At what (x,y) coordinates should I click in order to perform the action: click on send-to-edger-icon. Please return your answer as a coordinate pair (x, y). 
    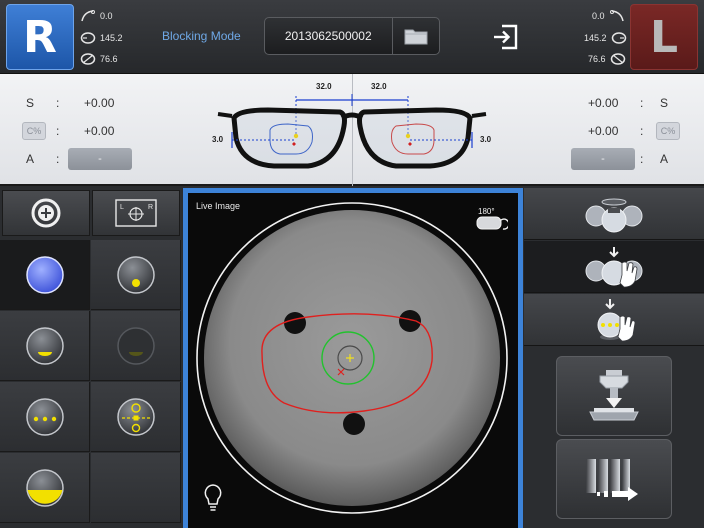
    Looking at the image, I should click on (612, 480).